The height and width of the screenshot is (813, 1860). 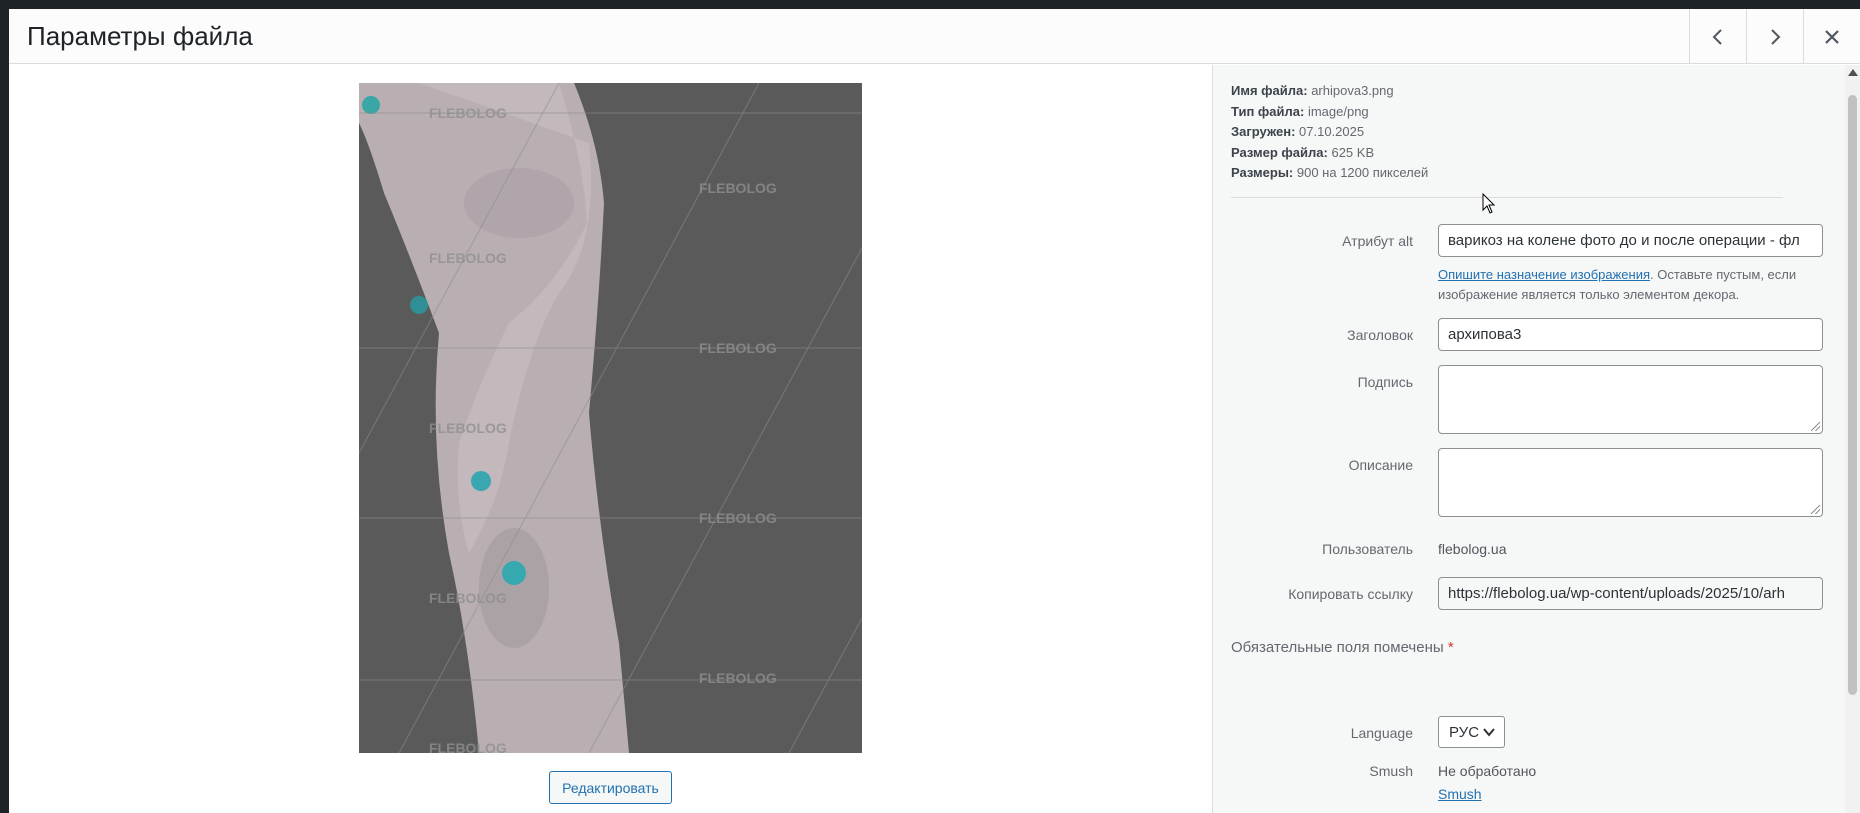 I want to click on meta-dimensions: Размеры: 900 на 1200 пикселей, so click(x=1329, y=173).